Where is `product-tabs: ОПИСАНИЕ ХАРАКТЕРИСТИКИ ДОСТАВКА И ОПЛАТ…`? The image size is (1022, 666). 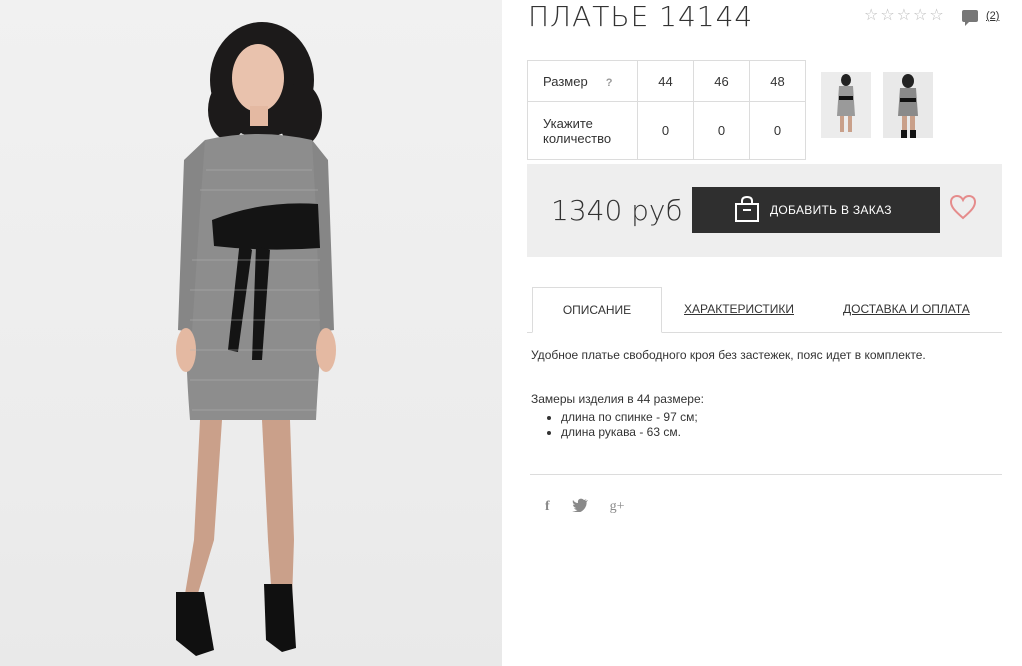
product-tabs: ОПИСАНИЕ ХАРАКТЕРИСТИКИ ДОСТАВКА И ОПЛАТ… is located at coordinates (764, 310).